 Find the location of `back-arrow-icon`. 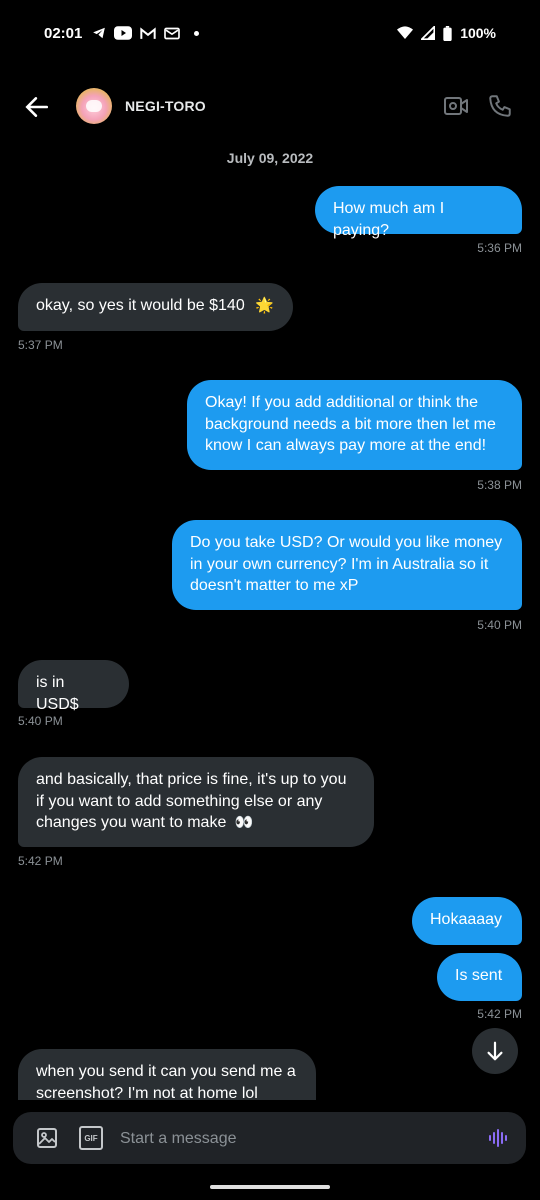

back-arrow-icon is located at coordinates (37, 107).